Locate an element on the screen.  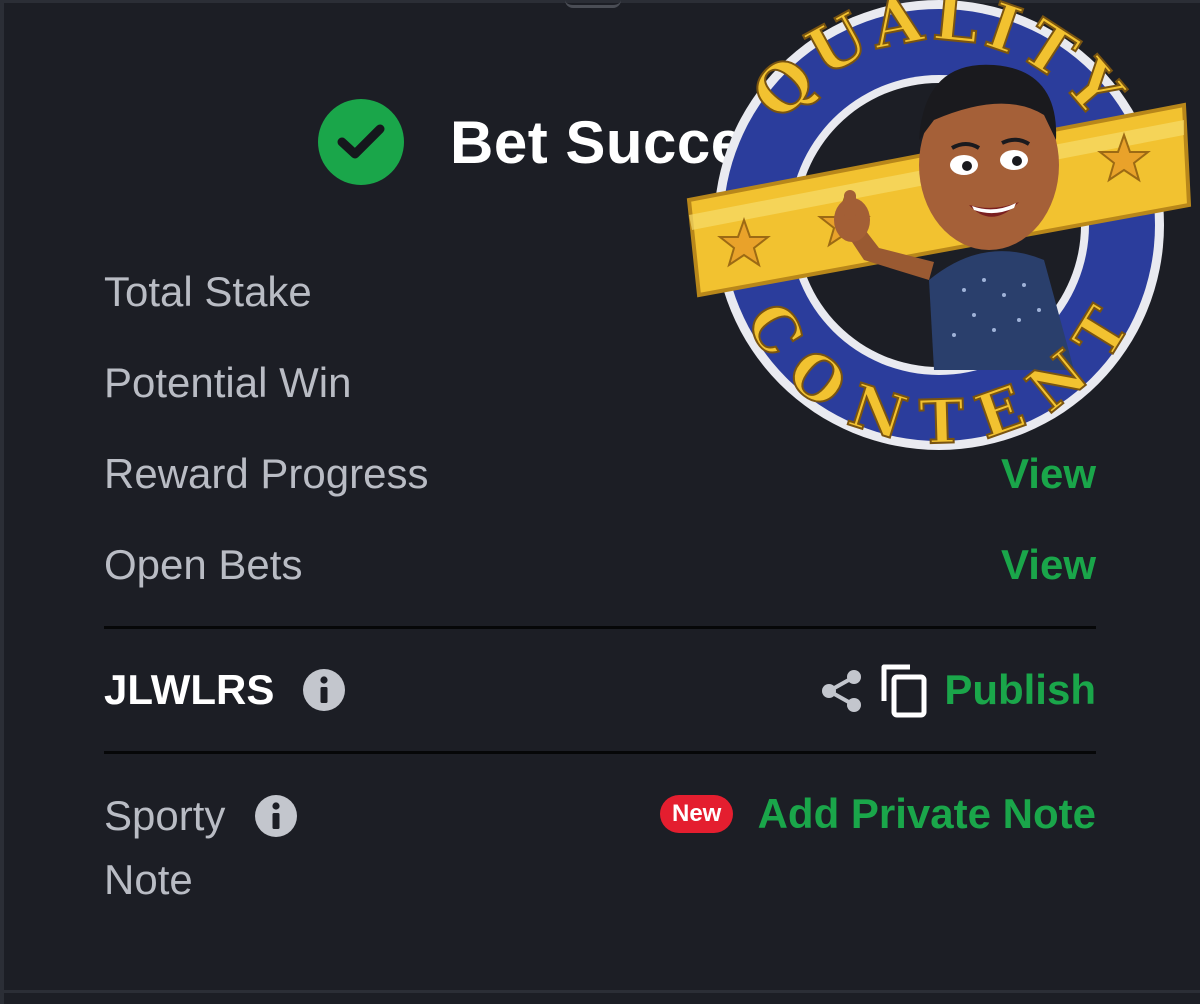
drag-handle is located at coordinates (593, 4).